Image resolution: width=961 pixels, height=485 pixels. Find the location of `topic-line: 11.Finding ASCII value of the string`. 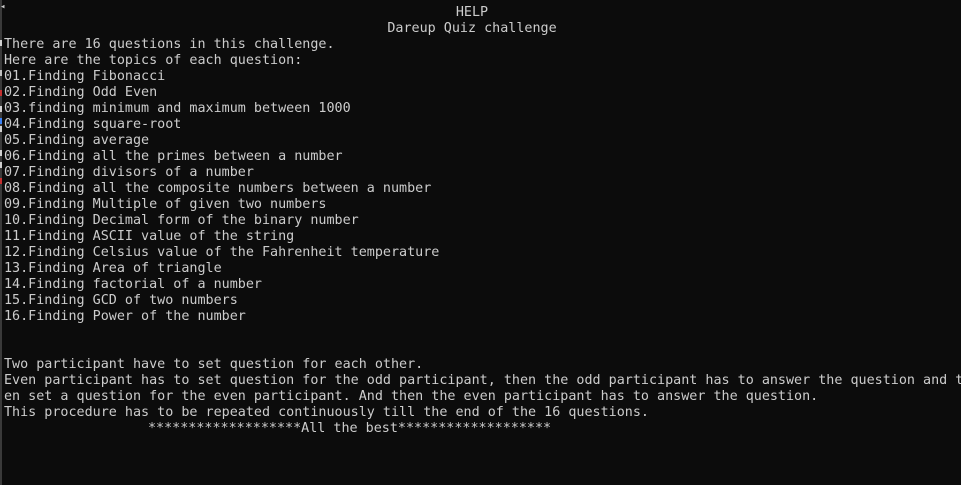

topic-line: 11.Finding ASCII value of the string is located at coordinates (149, 236).